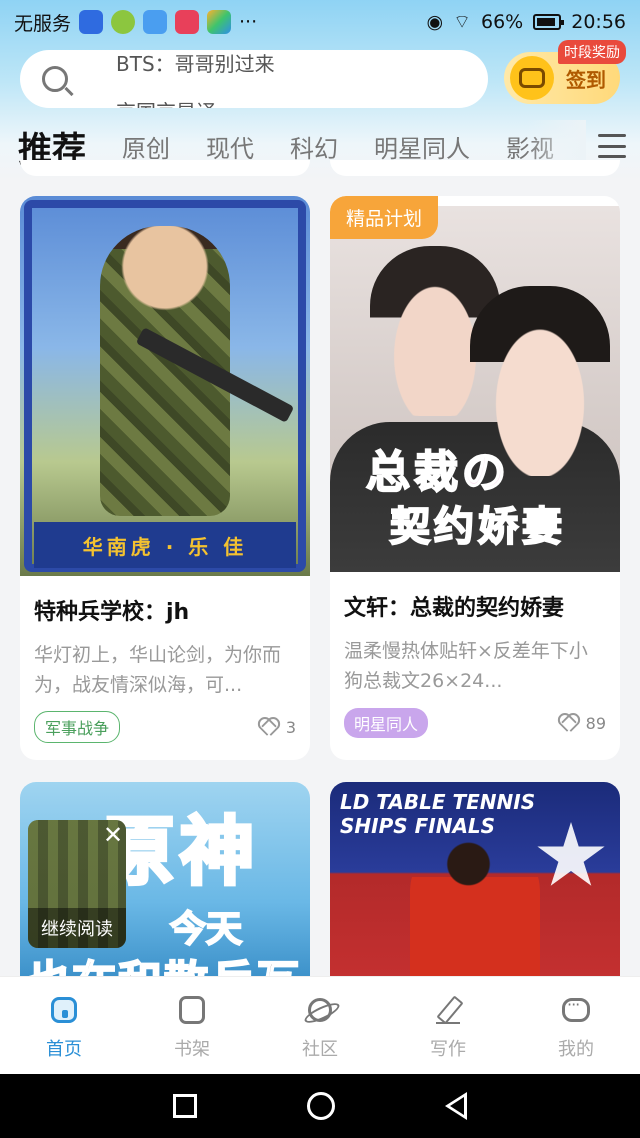 Image resolution: width=640 pixels, height=1138 pixels. Describe the element at coordinates (167, 961) in the screenshot. I see `cover-title-bottom: 也在和散兵互怼` at that location.